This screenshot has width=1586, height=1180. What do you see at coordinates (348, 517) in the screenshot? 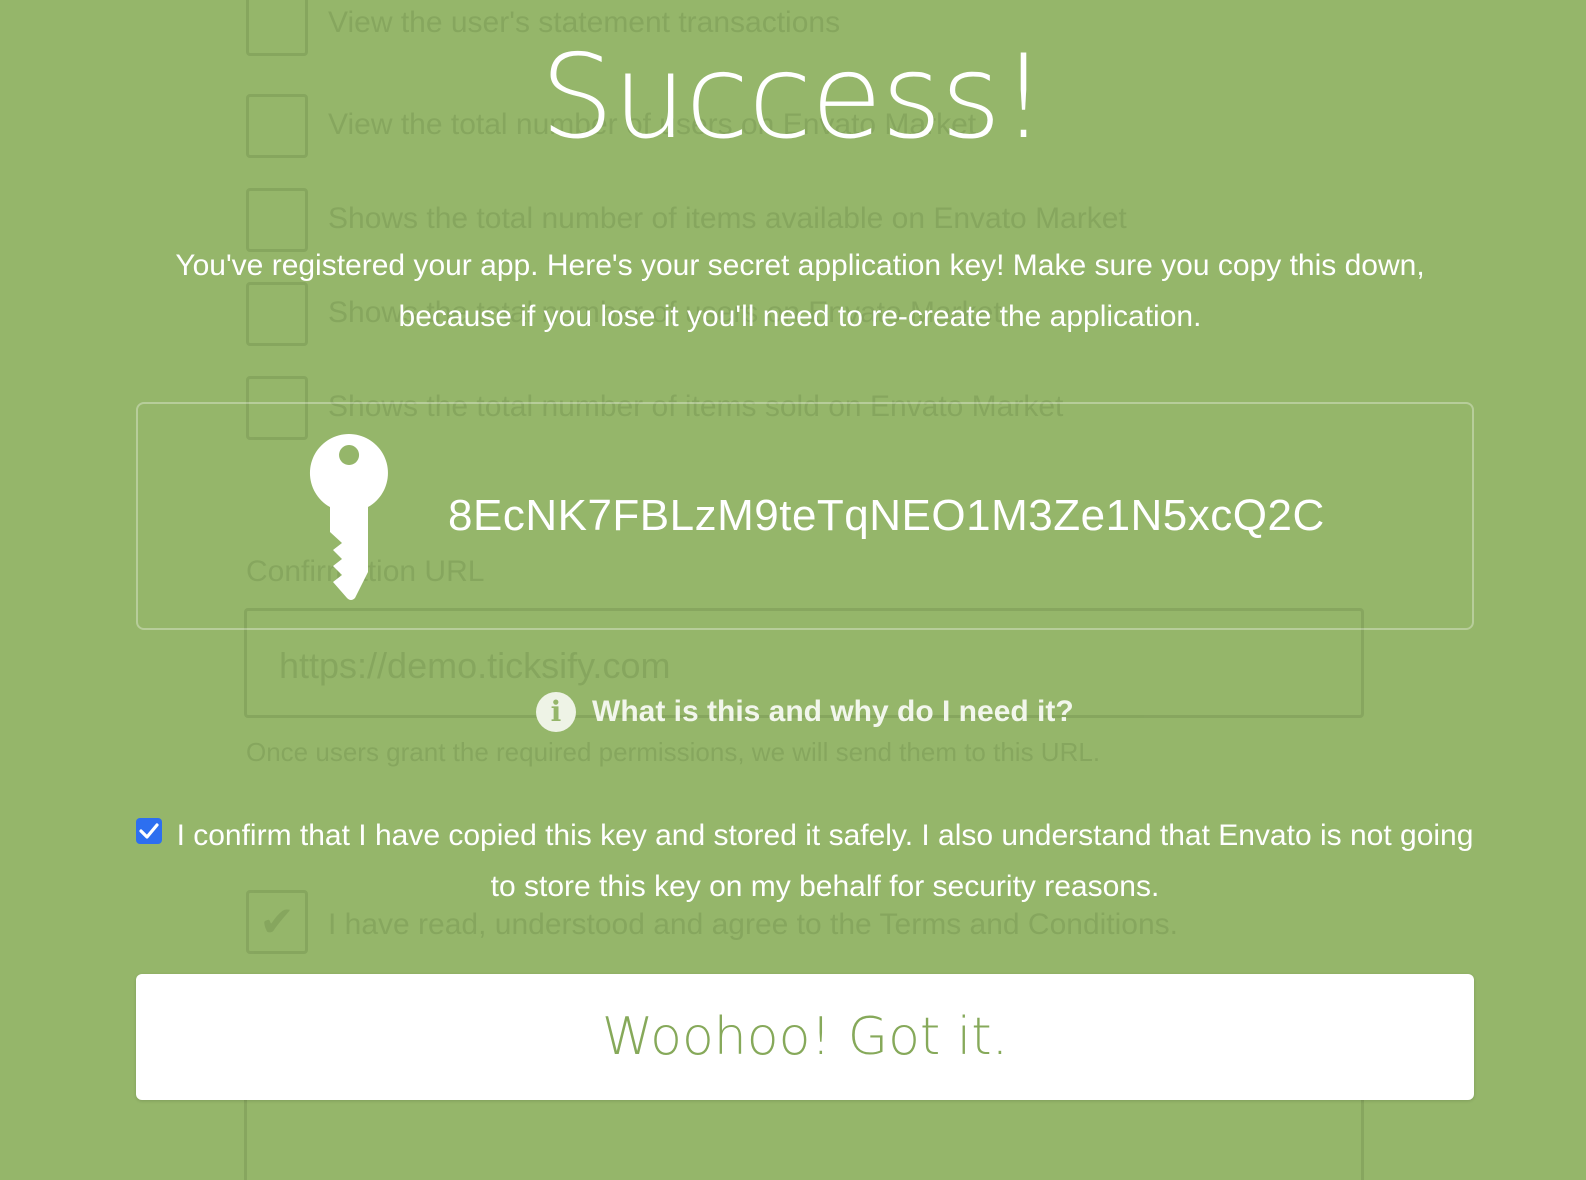
I see `key-icon` at bounding box center [348, 517].